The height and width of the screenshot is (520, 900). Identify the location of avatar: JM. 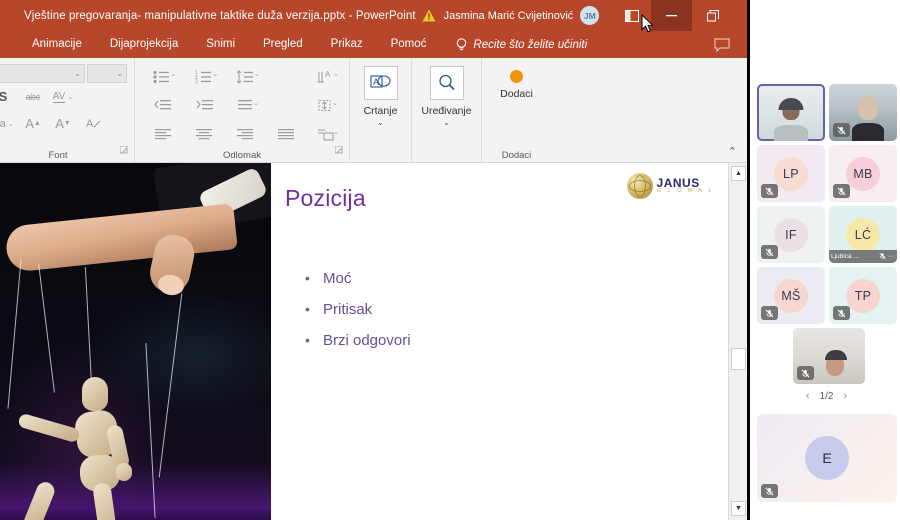
(590, 15).